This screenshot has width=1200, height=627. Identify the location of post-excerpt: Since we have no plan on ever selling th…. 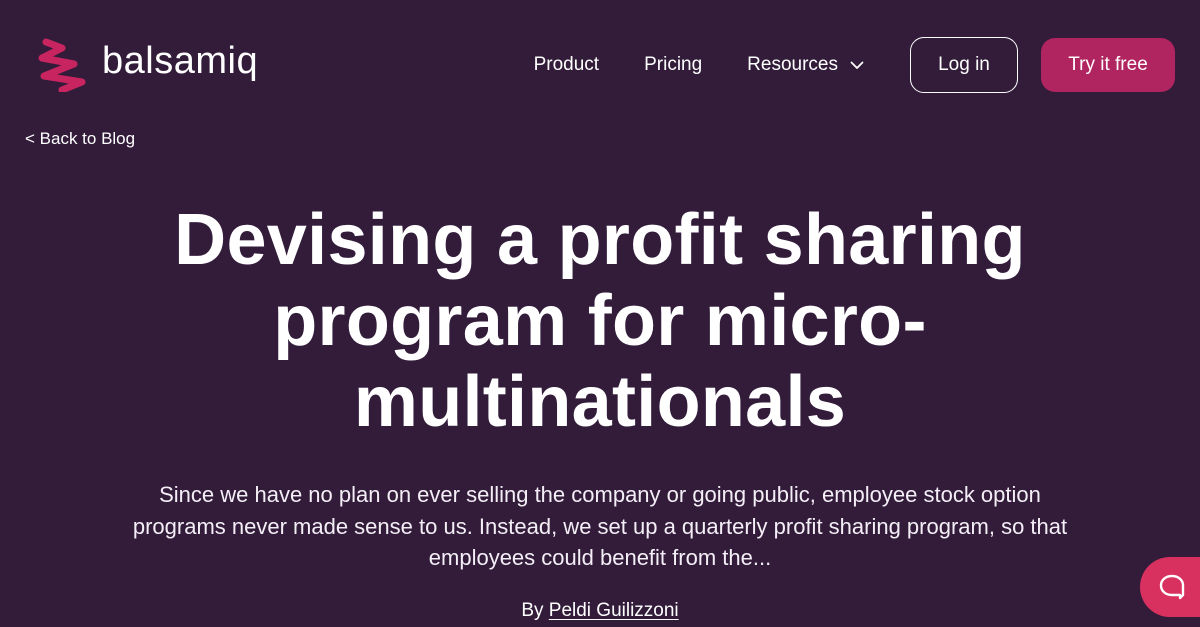
(600, 526).